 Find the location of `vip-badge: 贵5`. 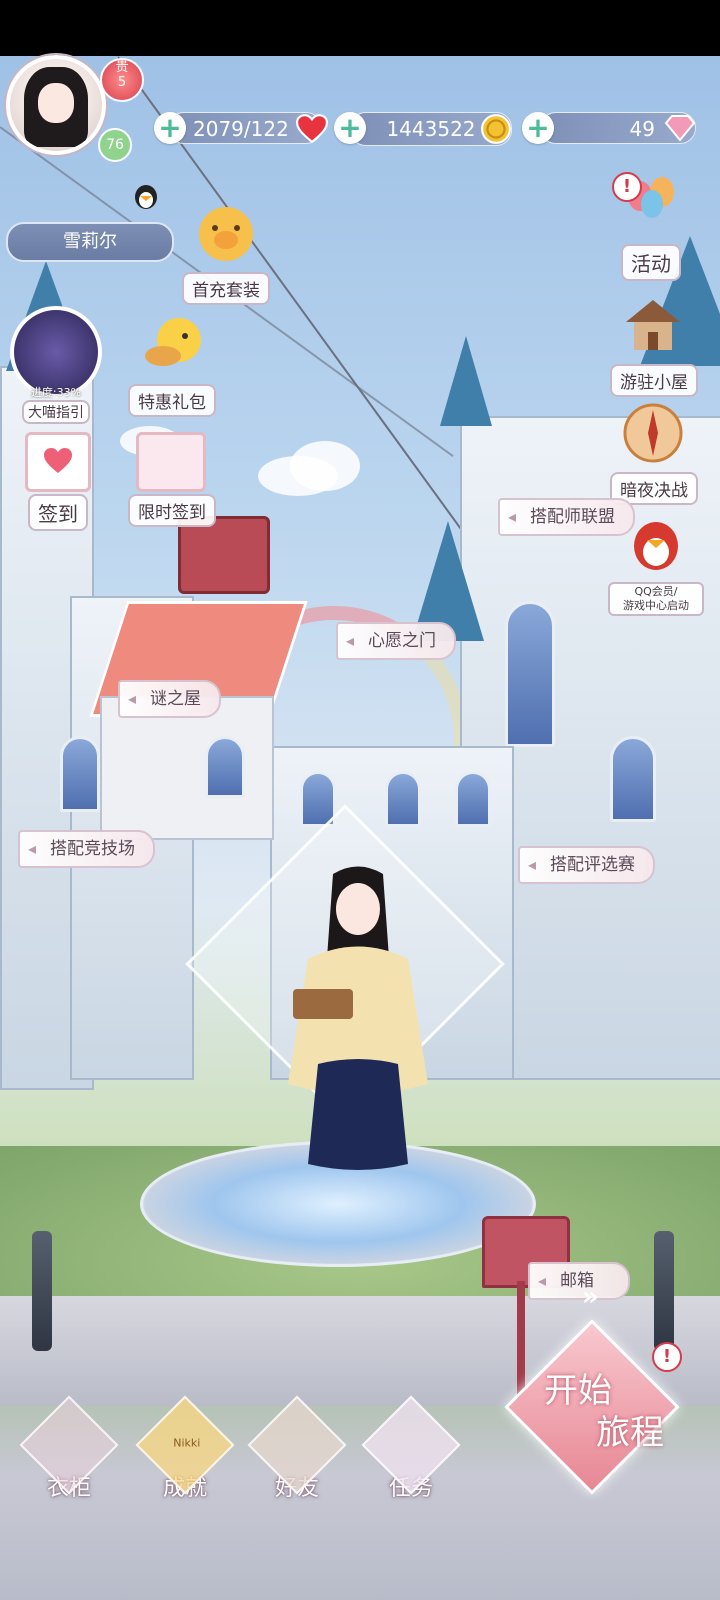

vip-badge: 贵5 is located at coordinates (122, 80).